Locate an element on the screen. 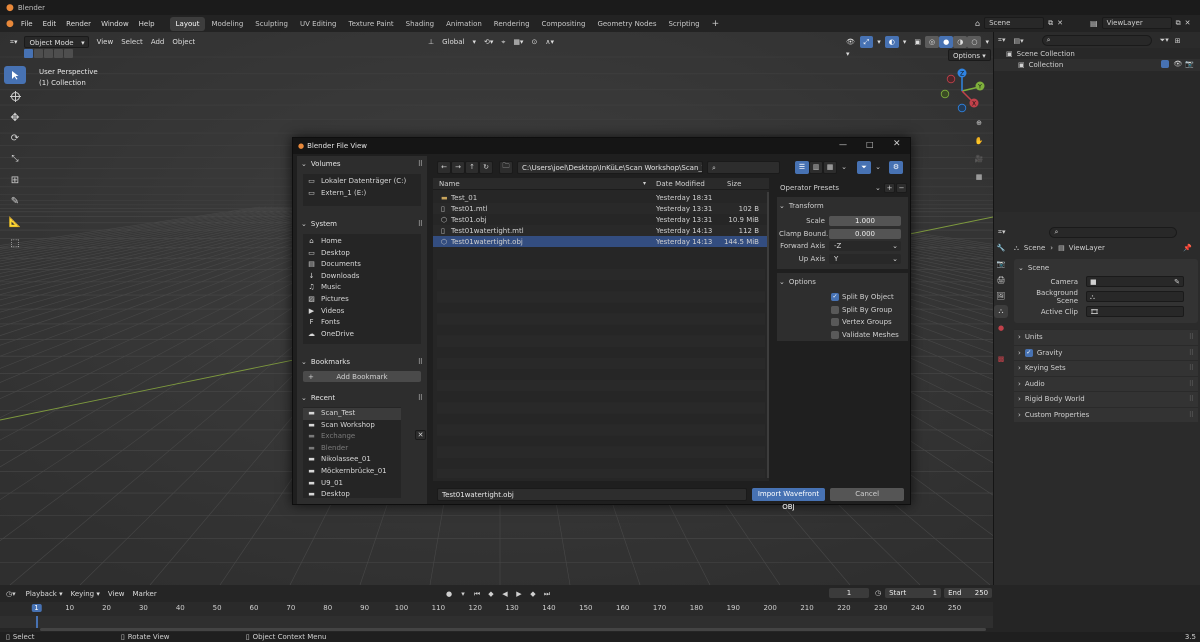 The image size is (1200, 642). select-mode-invert-icon is located at coordinates (58, 53).